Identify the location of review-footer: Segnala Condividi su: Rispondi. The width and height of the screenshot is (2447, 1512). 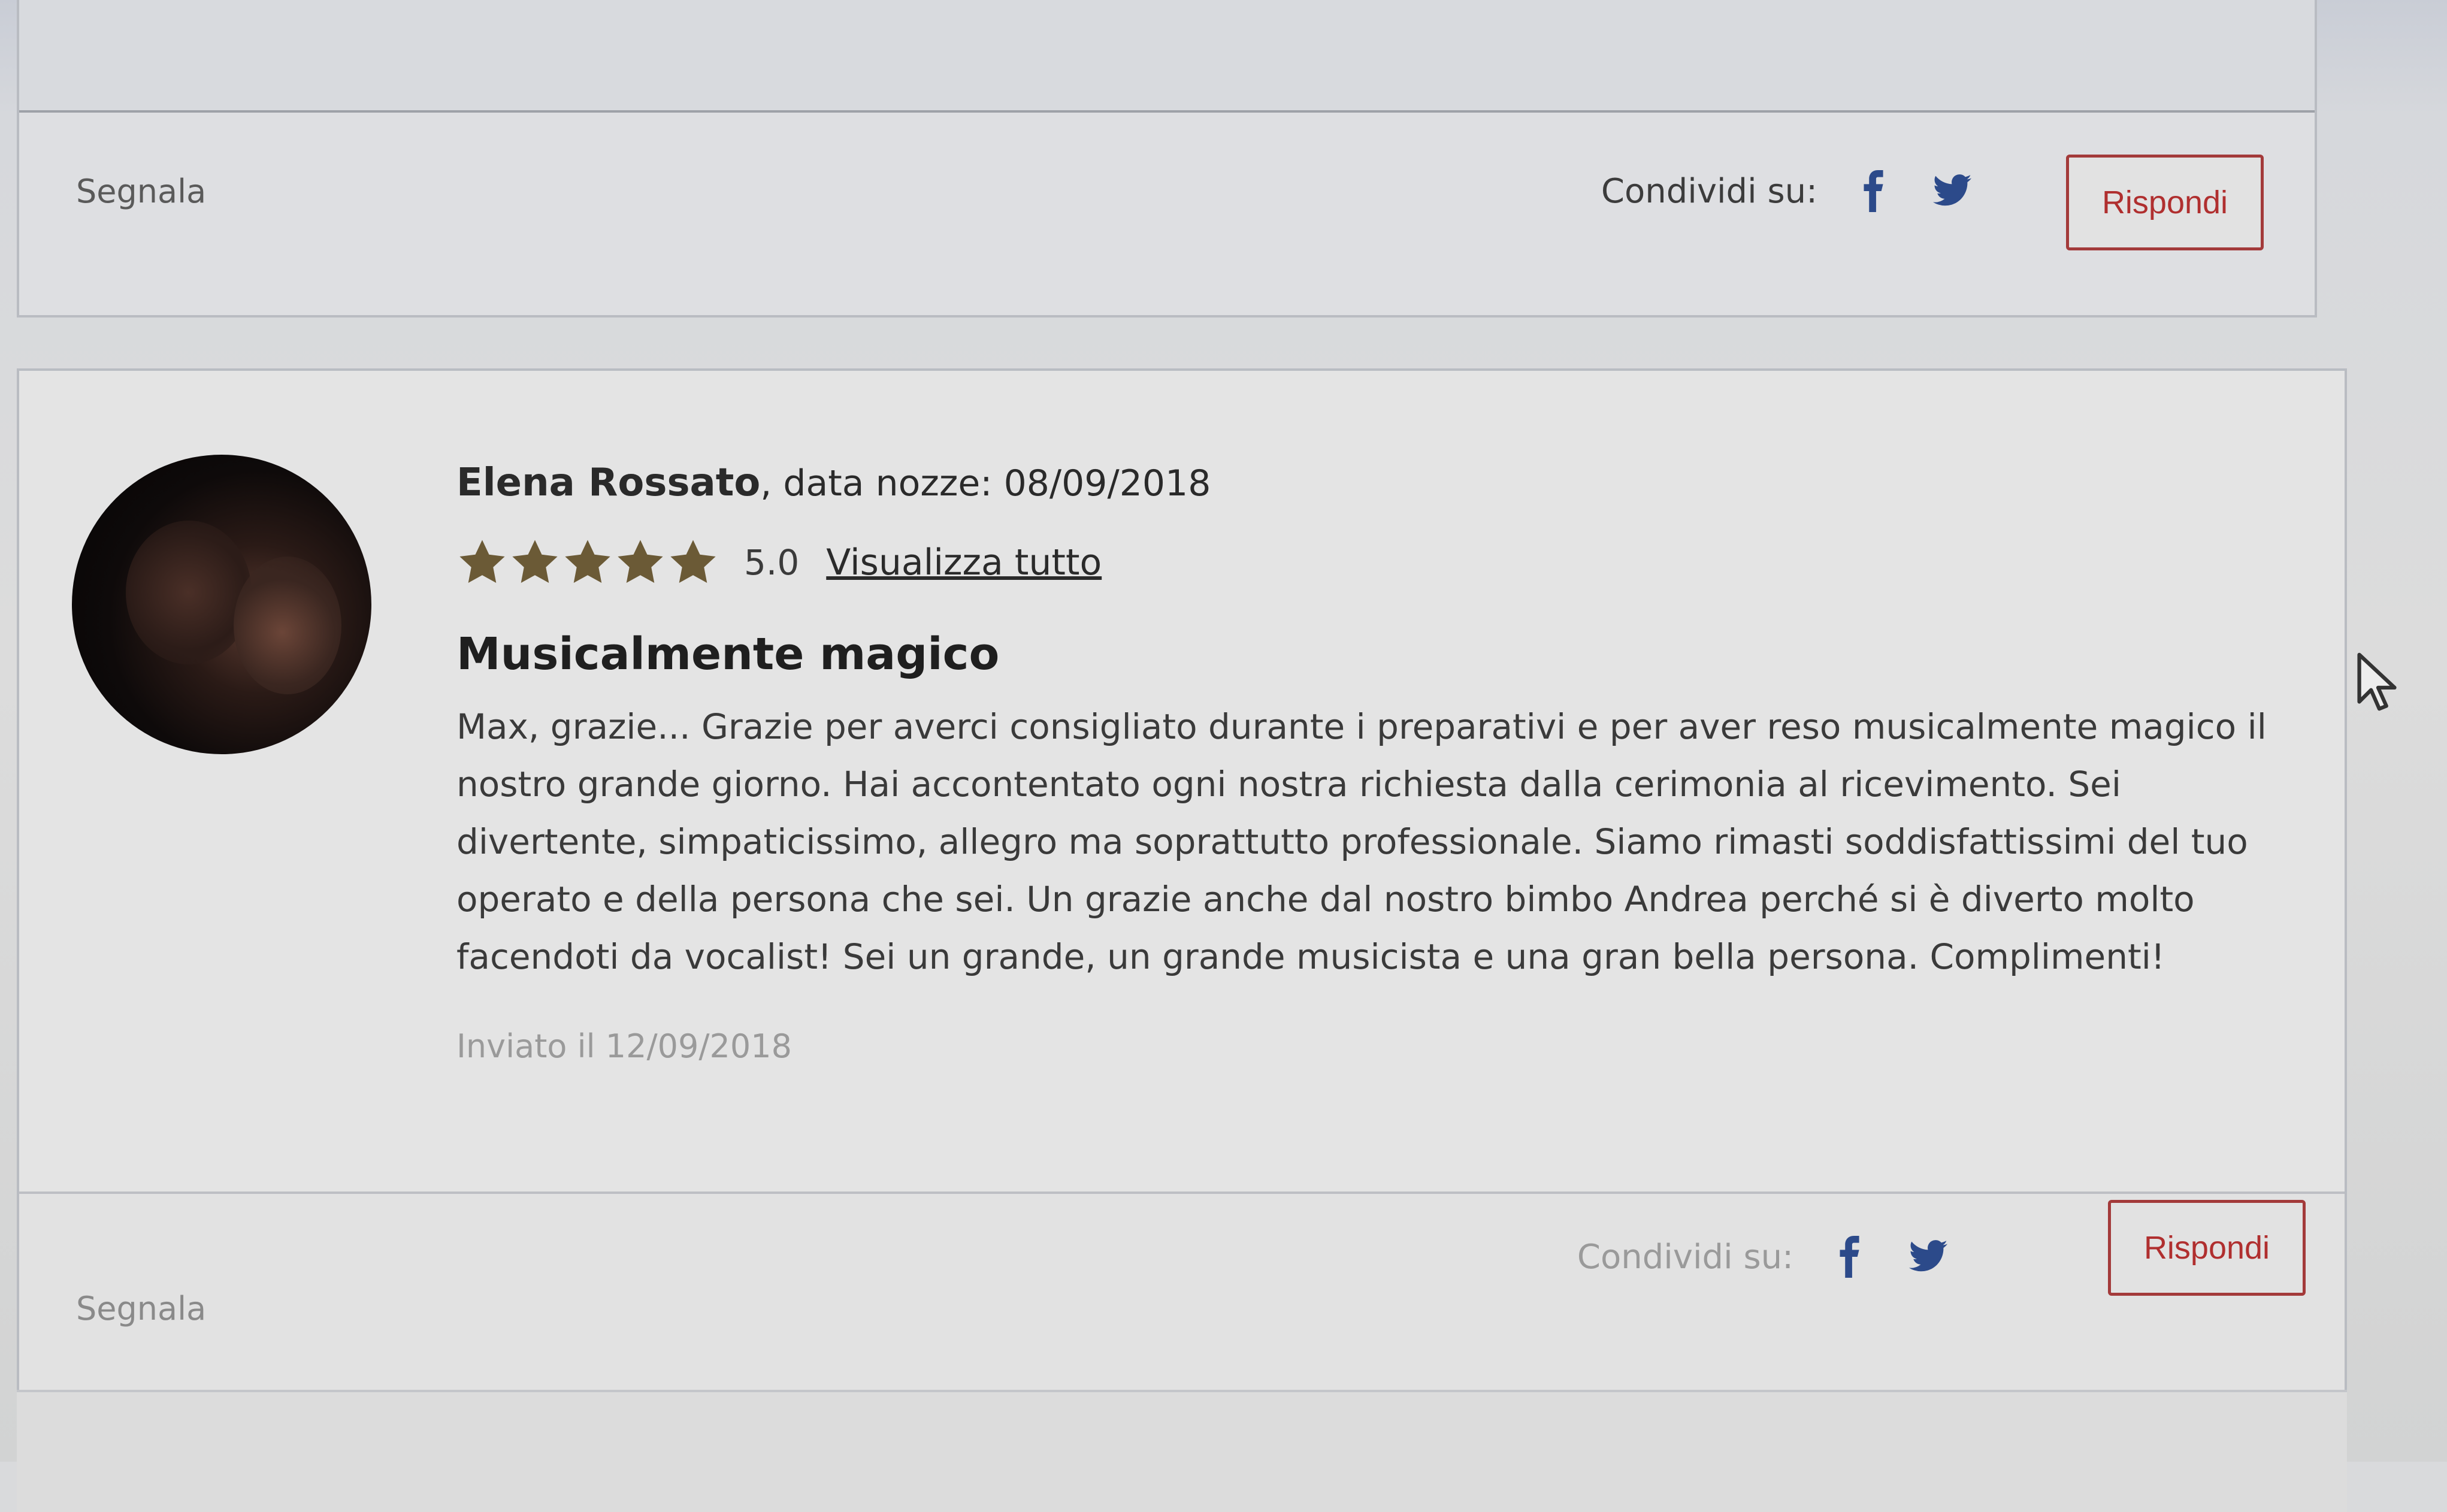
(1182, 1300).